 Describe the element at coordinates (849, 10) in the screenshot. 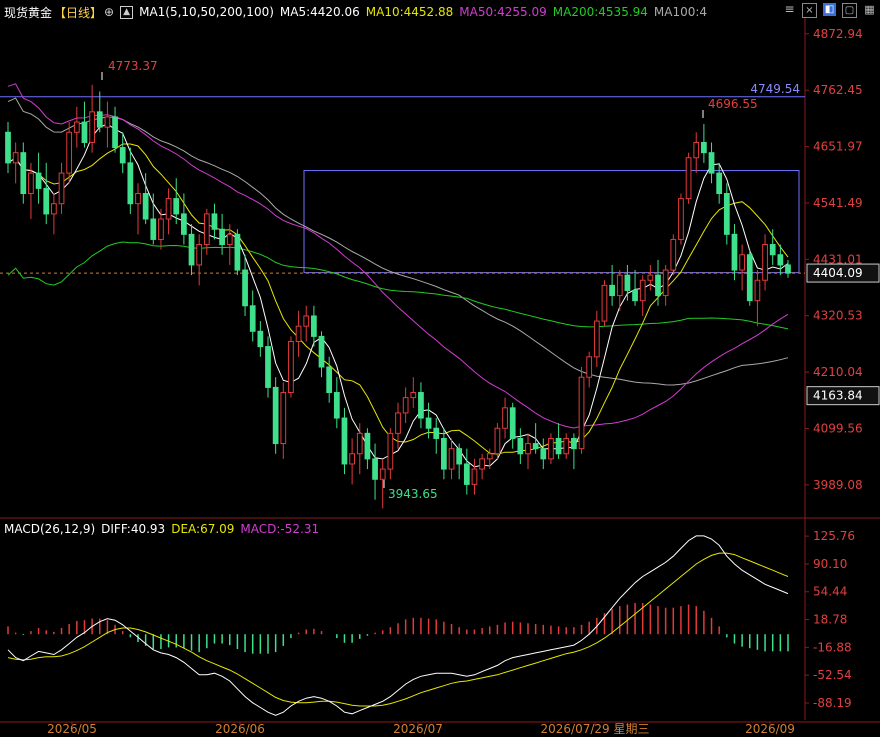

I see `expand-icon: ▢` at that location.